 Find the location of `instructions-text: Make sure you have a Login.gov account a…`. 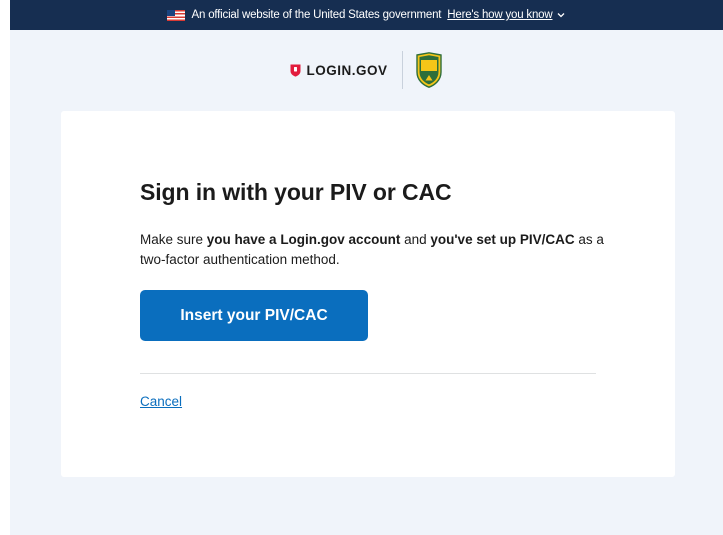

instructions-text: Make sure you have a Login.gov account a… is located at coordinates (375, 250).